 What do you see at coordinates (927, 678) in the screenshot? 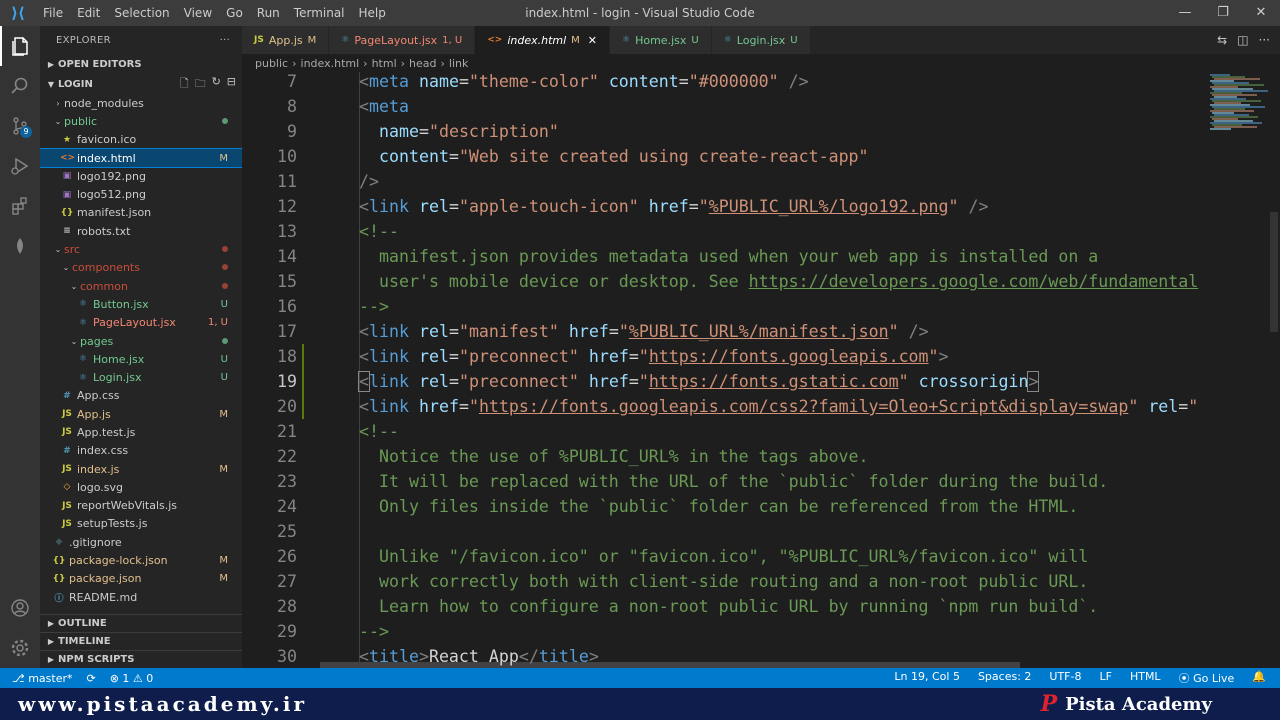
I see `cursor-position: Ln 19, Col 5` at bounding box center [927, 678].